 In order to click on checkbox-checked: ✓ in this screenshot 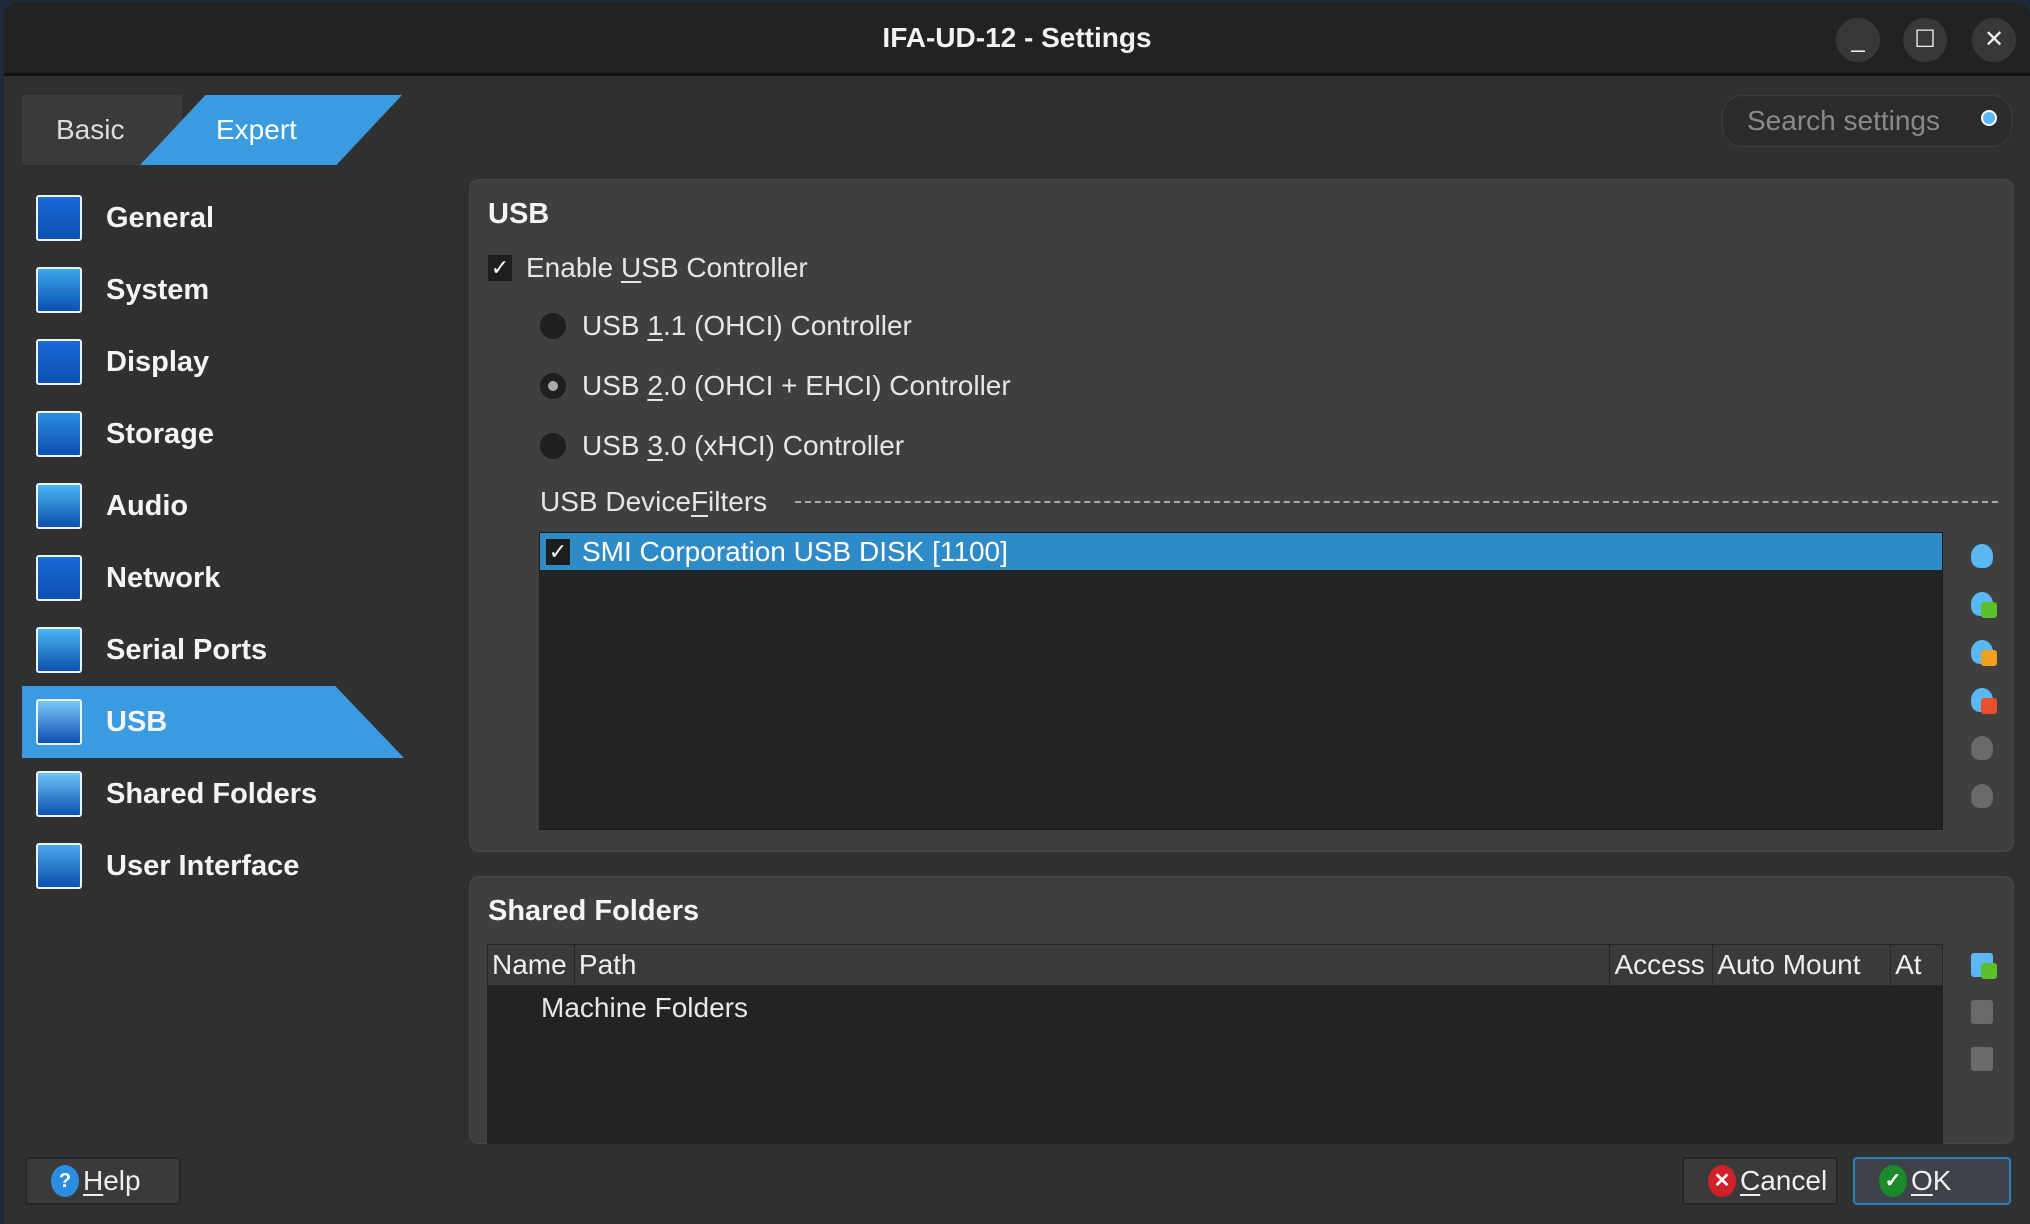, I will do `click(500, 268)`.